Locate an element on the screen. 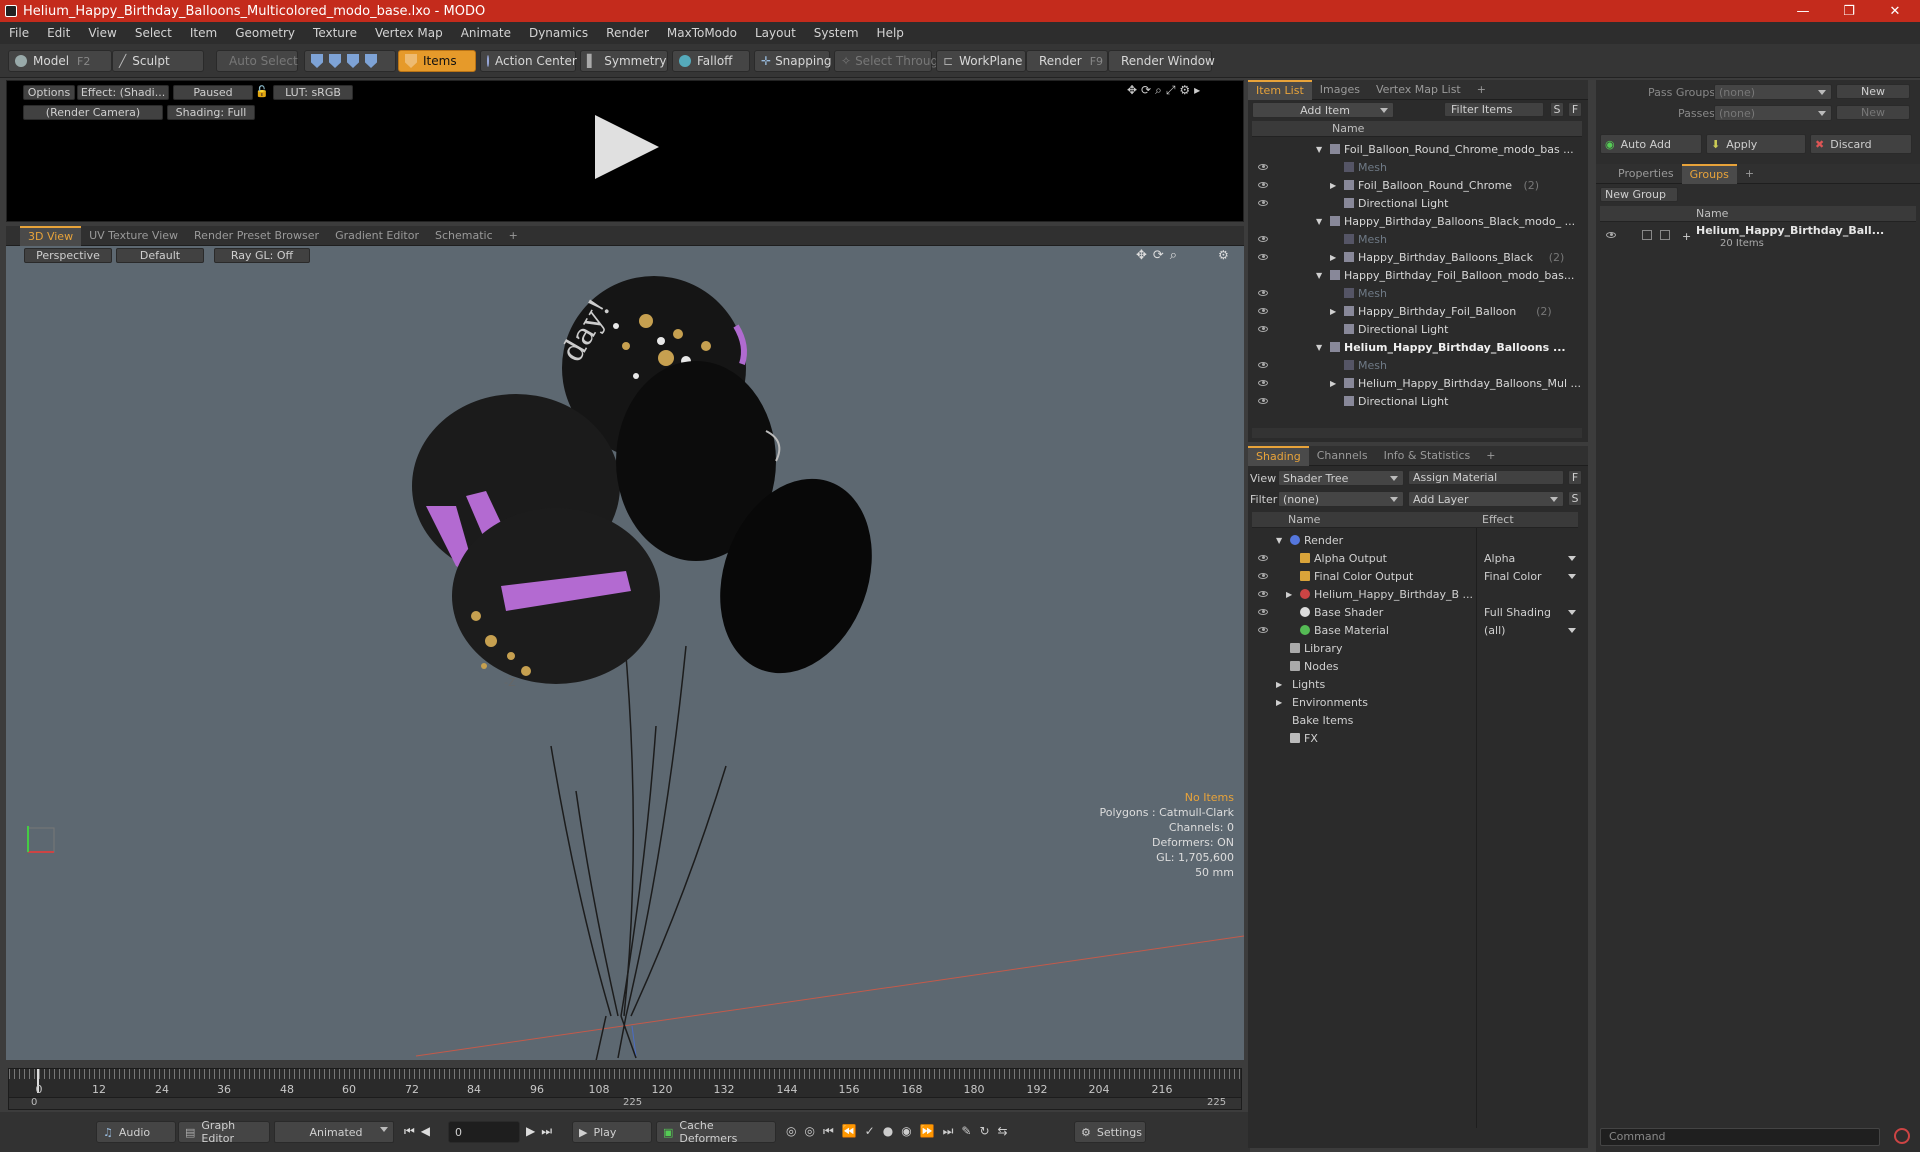 The width and height of the screenshot is (1920, 1152). play-button: ▶ Play is located at coordinates (612, 1132).